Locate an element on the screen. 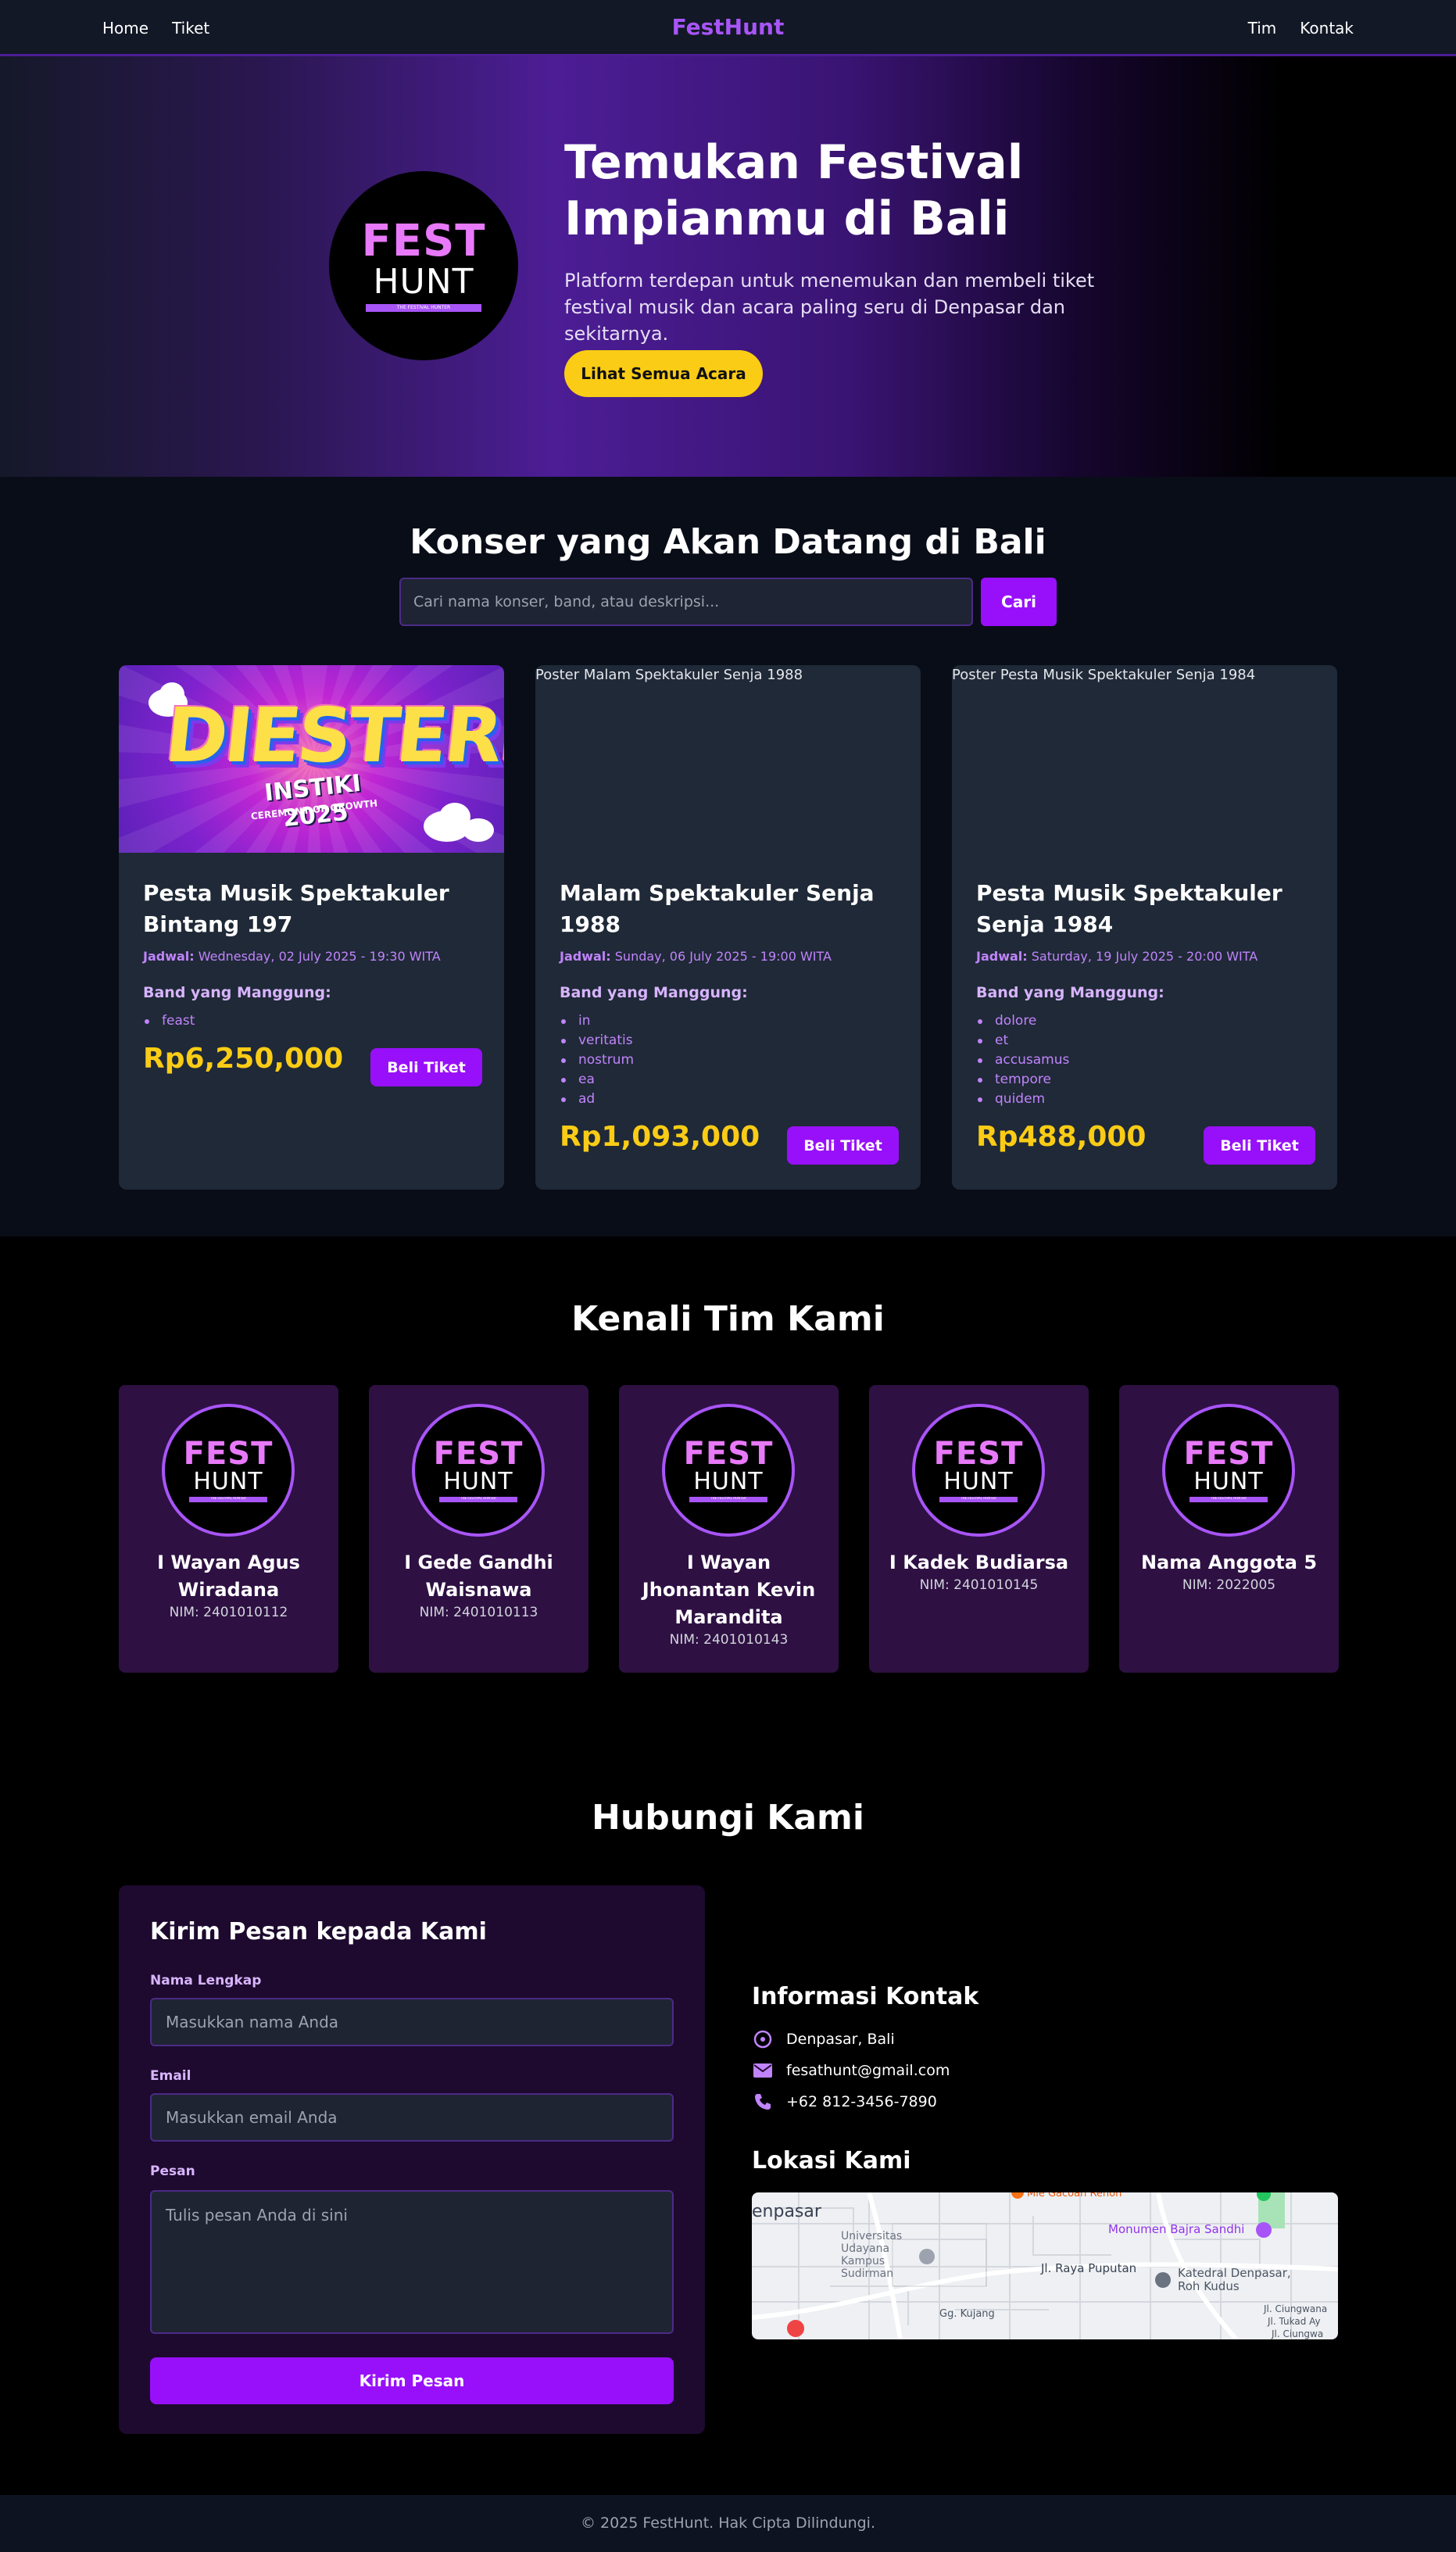 The width and height of the screenshot is (1456, 2552). copyright-text: © 2025 FestHunt. Hak Cipta Dilindungi. is located at coordinates (727, 2523).